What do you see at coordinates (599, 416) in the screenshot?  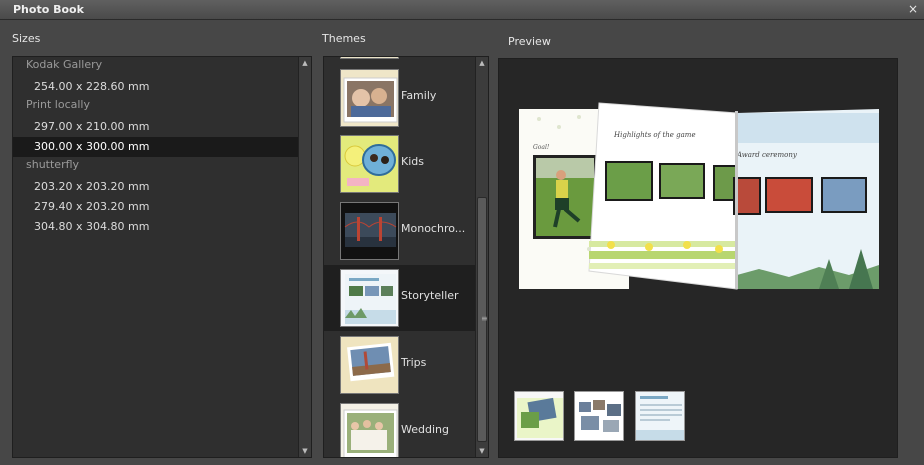 I see `spread-page-thumbnail-icon` at bounding box center [599, 416].